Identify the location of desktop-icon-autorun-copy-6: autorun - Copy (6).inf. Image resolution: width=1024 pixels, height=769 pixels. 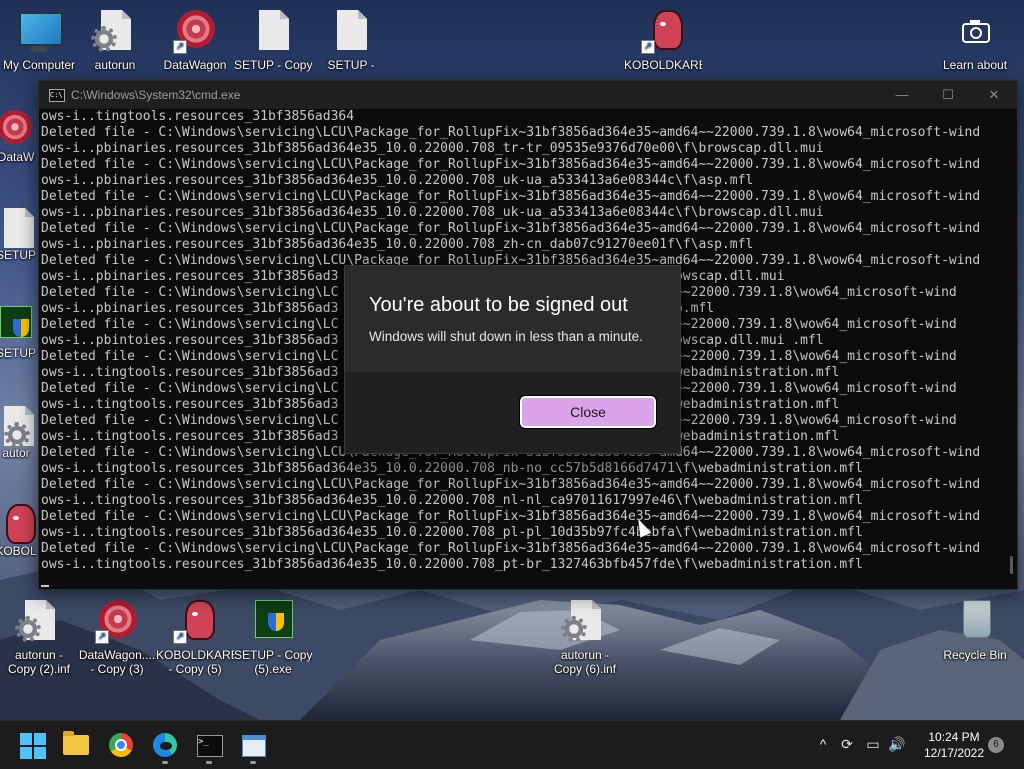
(585, 637).